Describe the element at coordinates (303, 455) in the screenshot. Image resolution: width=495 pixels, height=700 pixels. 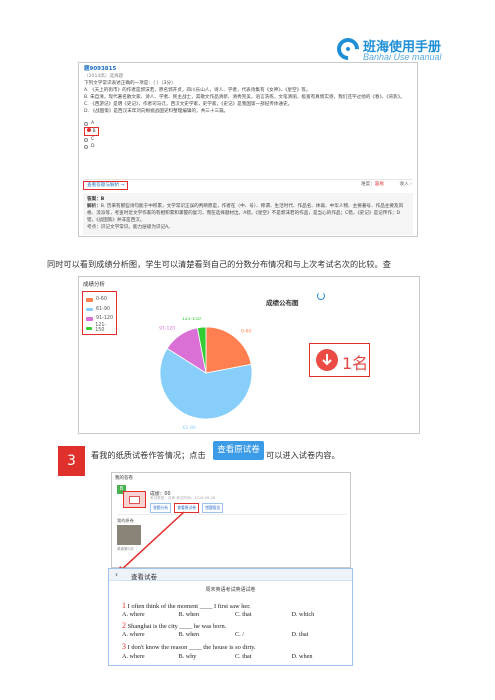
I see `step-text-after: 可以进入试卷内容。` at that location.